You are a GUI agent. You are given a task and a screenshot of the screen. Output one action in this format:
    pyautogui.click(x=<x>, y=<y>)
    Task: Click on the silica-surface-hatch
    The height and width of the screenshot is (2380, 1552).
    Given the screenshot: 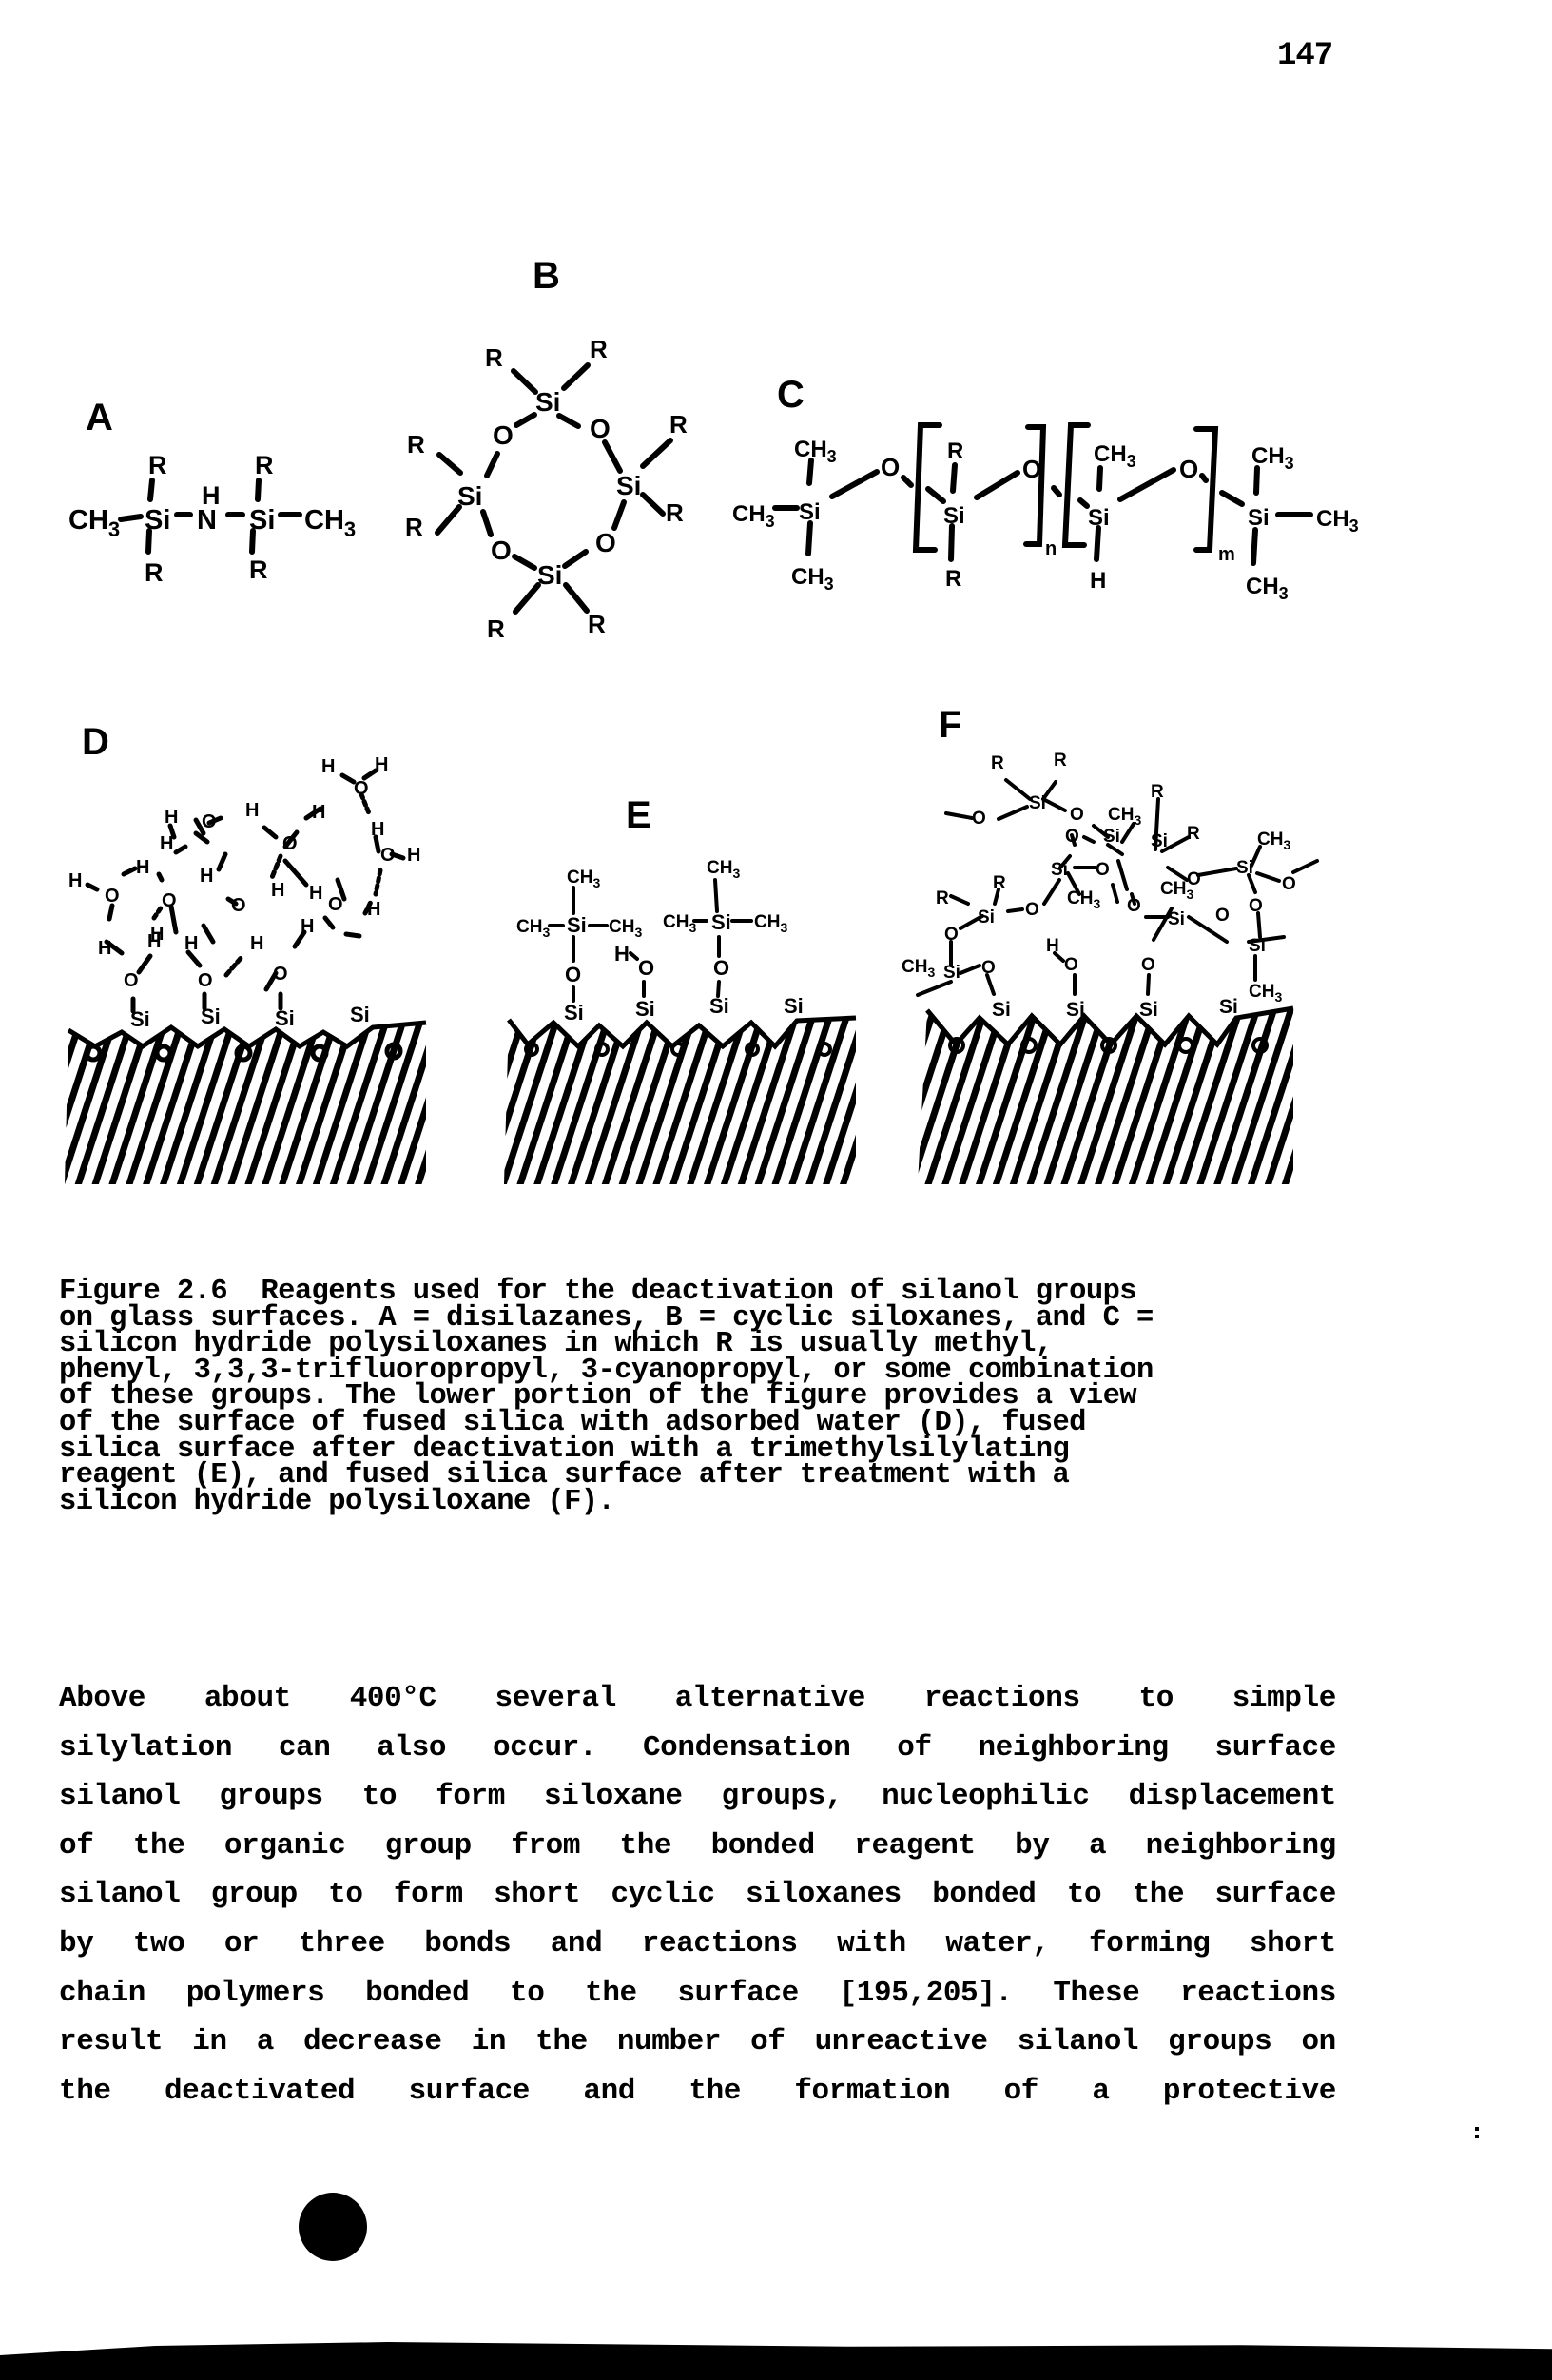 What is the action you would take?
    pyautogui.click(x=1105, y=1096)
    